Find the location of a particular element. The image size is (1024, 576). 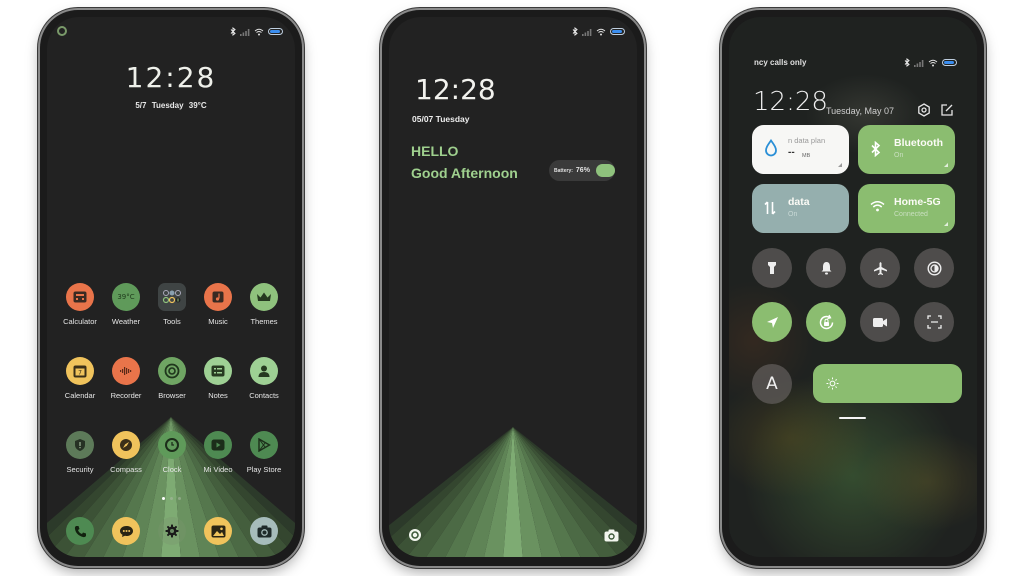

battery-widget: Battery: 76% is located at coordinates (582, 170).